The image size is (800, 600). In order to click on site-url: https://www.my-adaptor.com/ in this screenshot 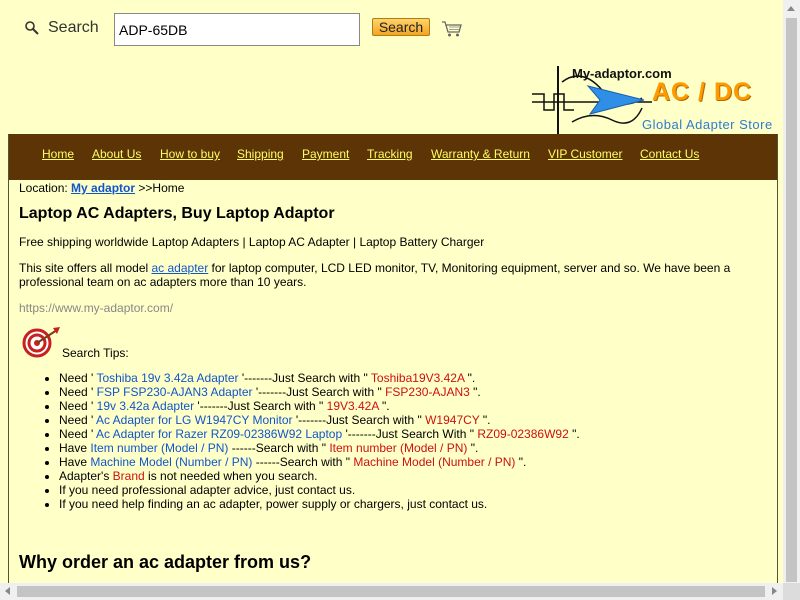, I will do `click(96, 308)`.